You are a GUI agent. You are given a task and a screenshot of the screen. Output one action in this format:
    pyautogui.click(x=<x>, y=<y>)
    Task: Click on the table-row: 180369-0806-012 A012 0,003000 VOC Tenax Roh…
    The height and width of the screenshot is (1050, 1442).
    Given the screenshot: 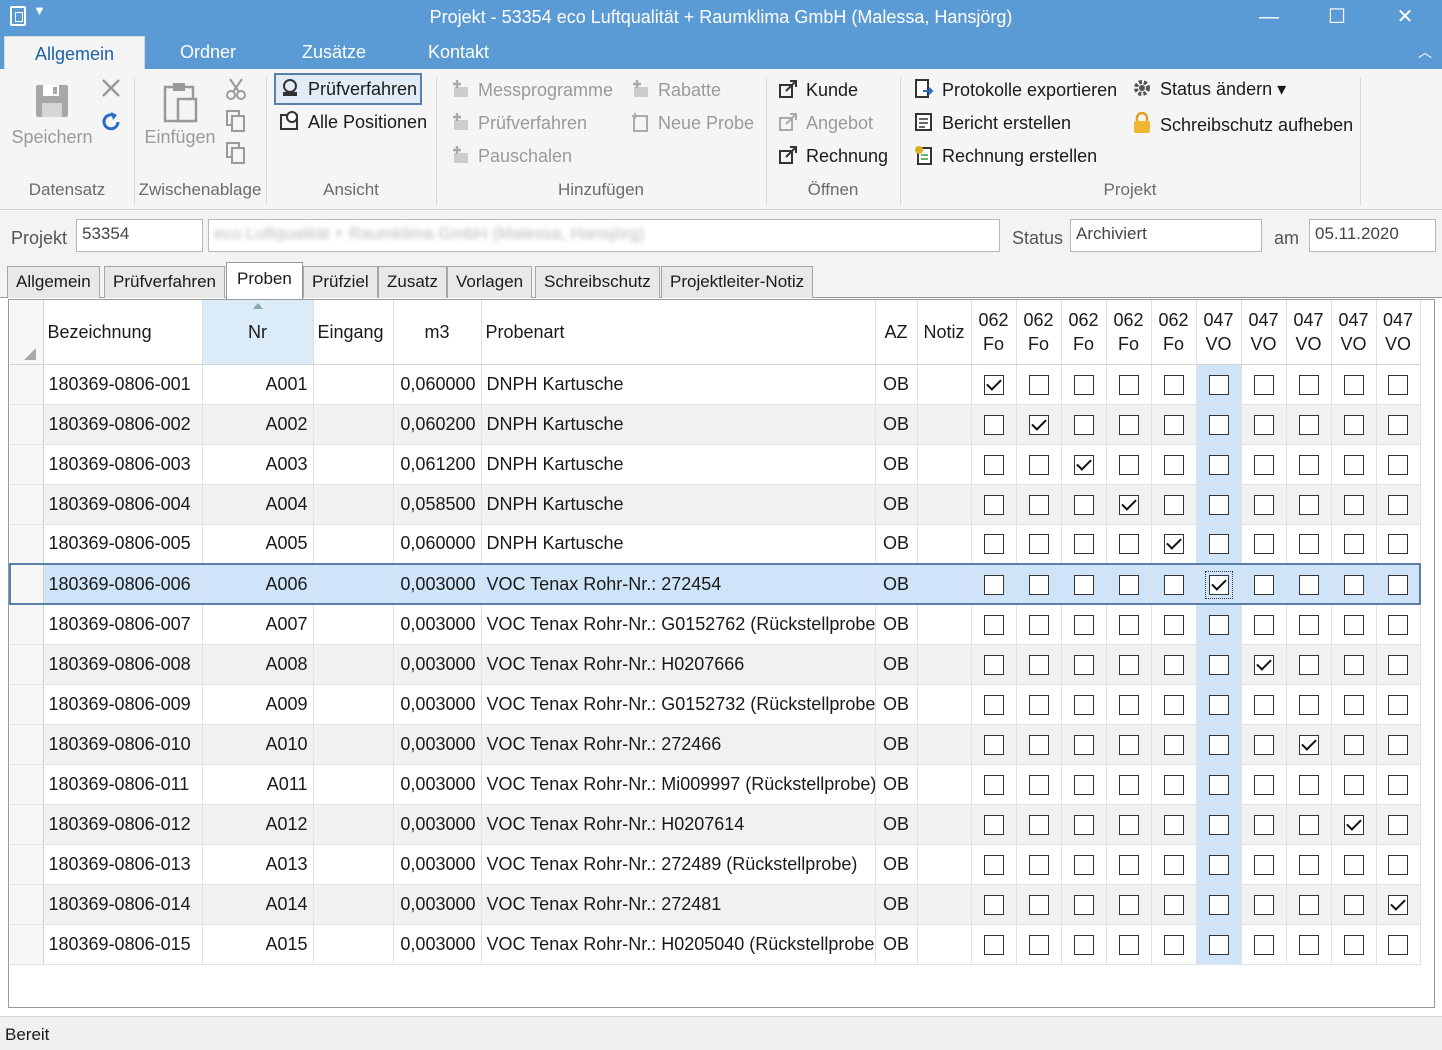 What is the action you would take?
    pyautogui.click(x=715, y=824)
    